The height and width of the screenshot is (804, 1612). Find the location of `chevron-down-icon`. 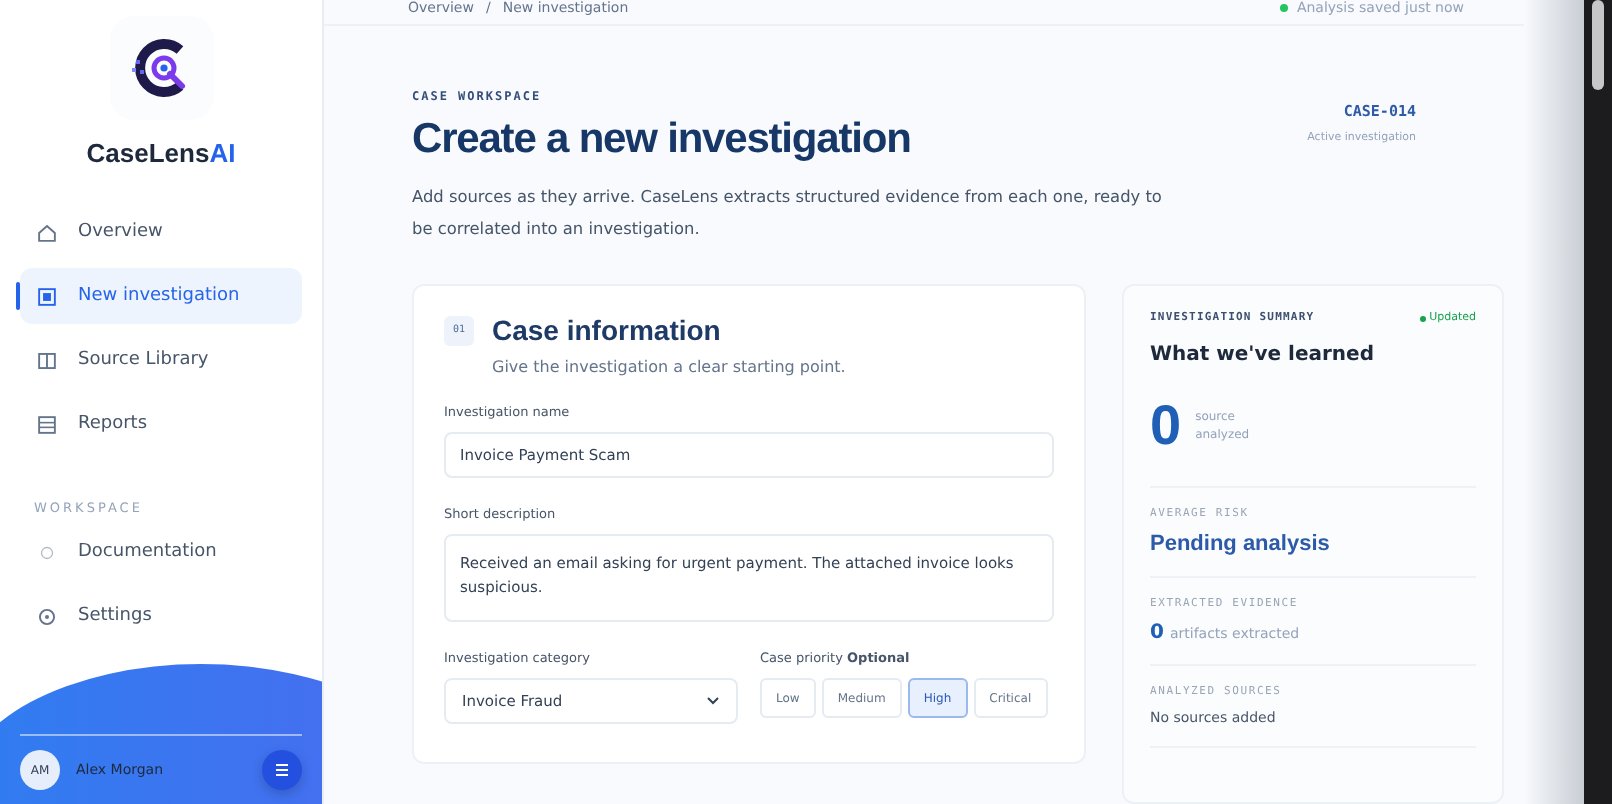

chevron-down-icon is located at coordinates (713, 701).